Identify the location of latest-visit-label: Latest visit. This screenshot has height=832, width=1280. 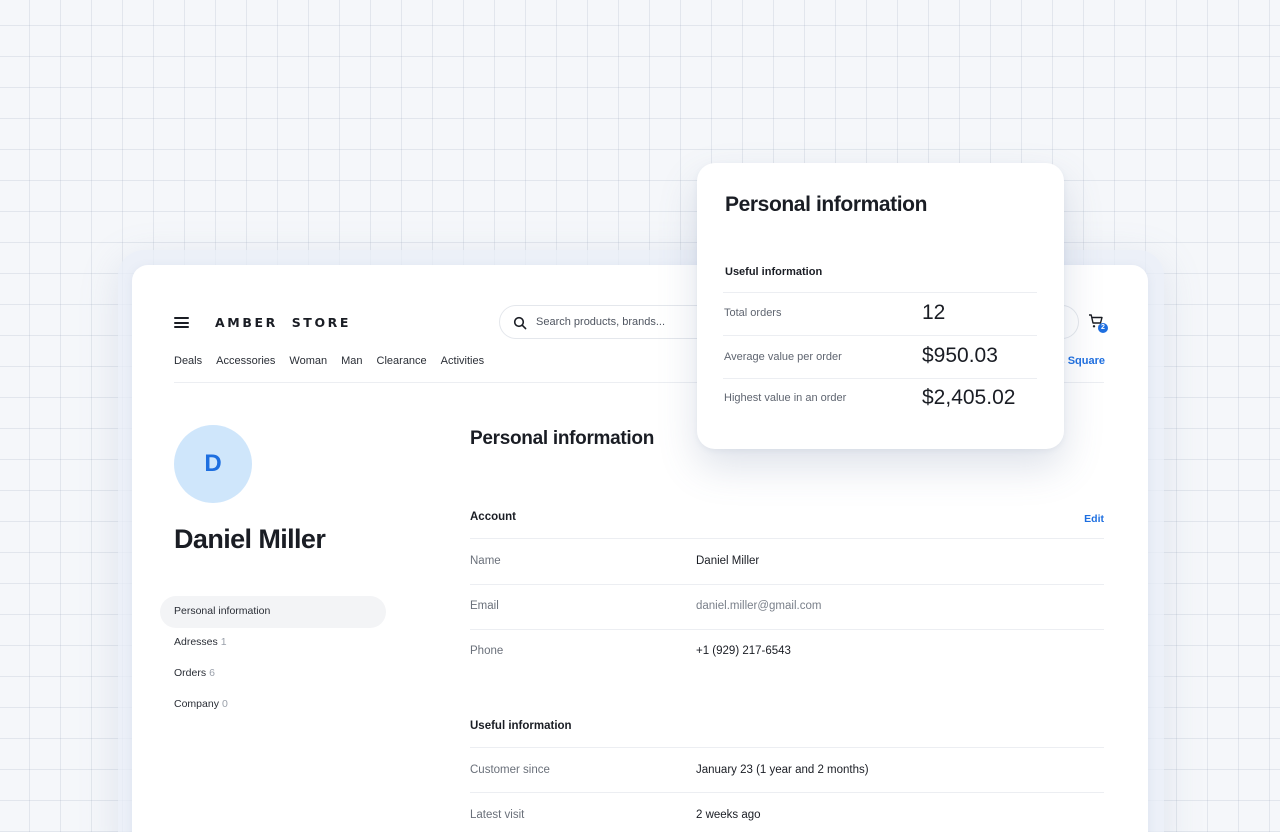
(497, 815).